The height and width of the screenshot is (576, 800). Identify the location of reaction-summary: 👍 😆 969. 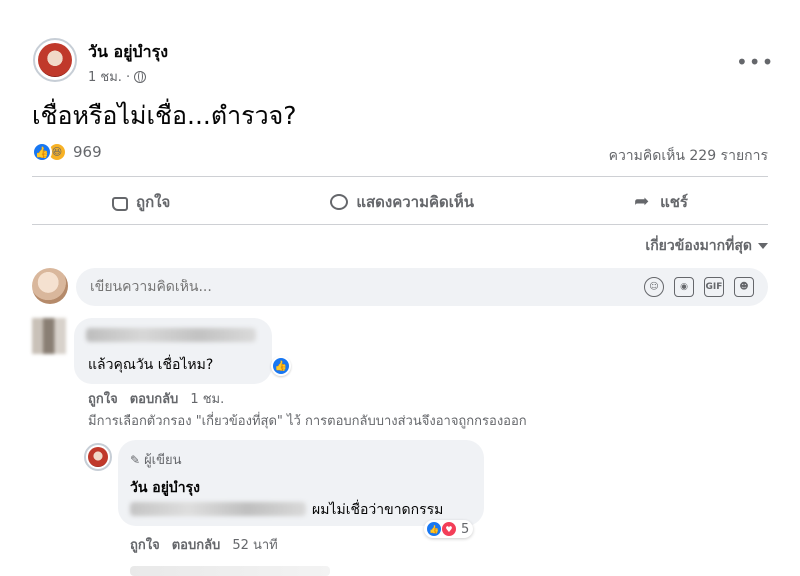
(67, 152).